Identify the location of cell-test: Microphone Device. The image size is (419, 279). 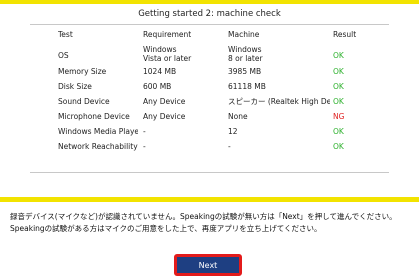
(94, 116).